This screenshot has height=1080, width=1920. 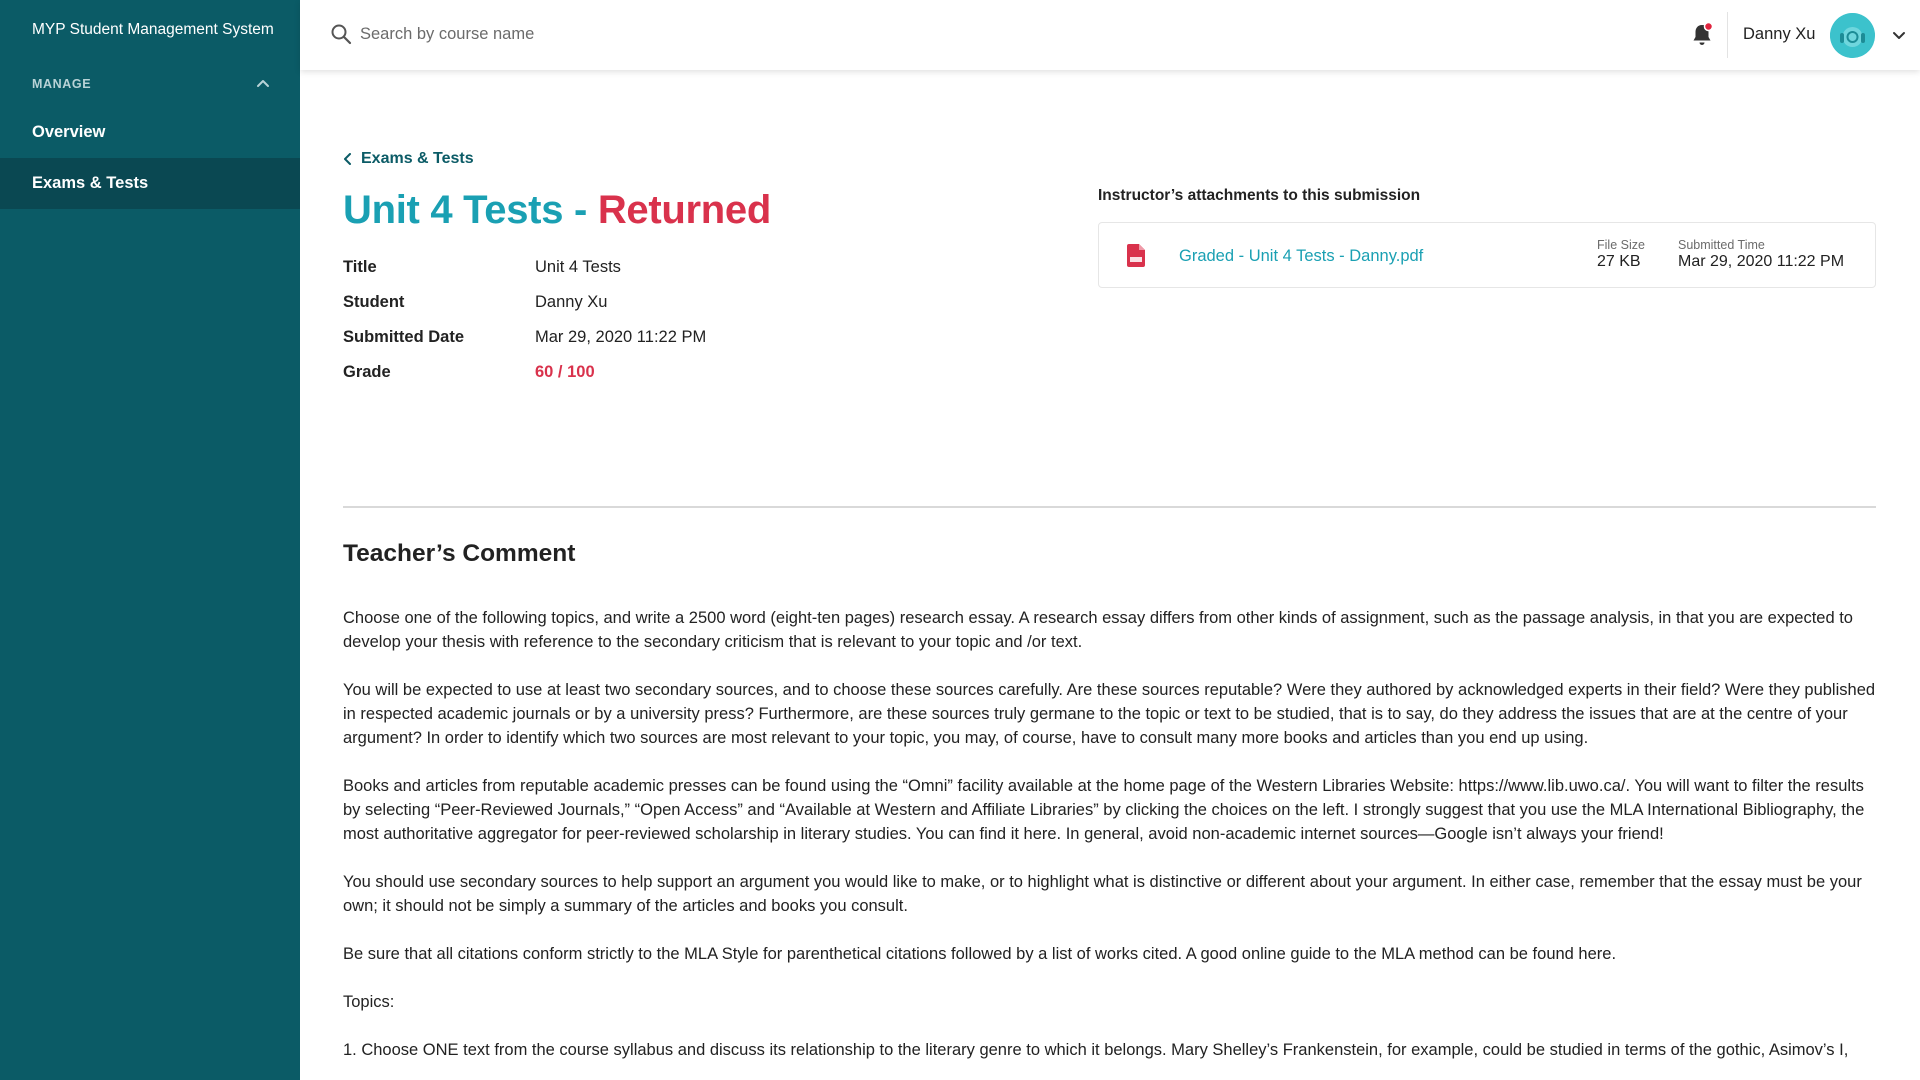 I want to click on notification-dot, so click(x=1708, y=27).